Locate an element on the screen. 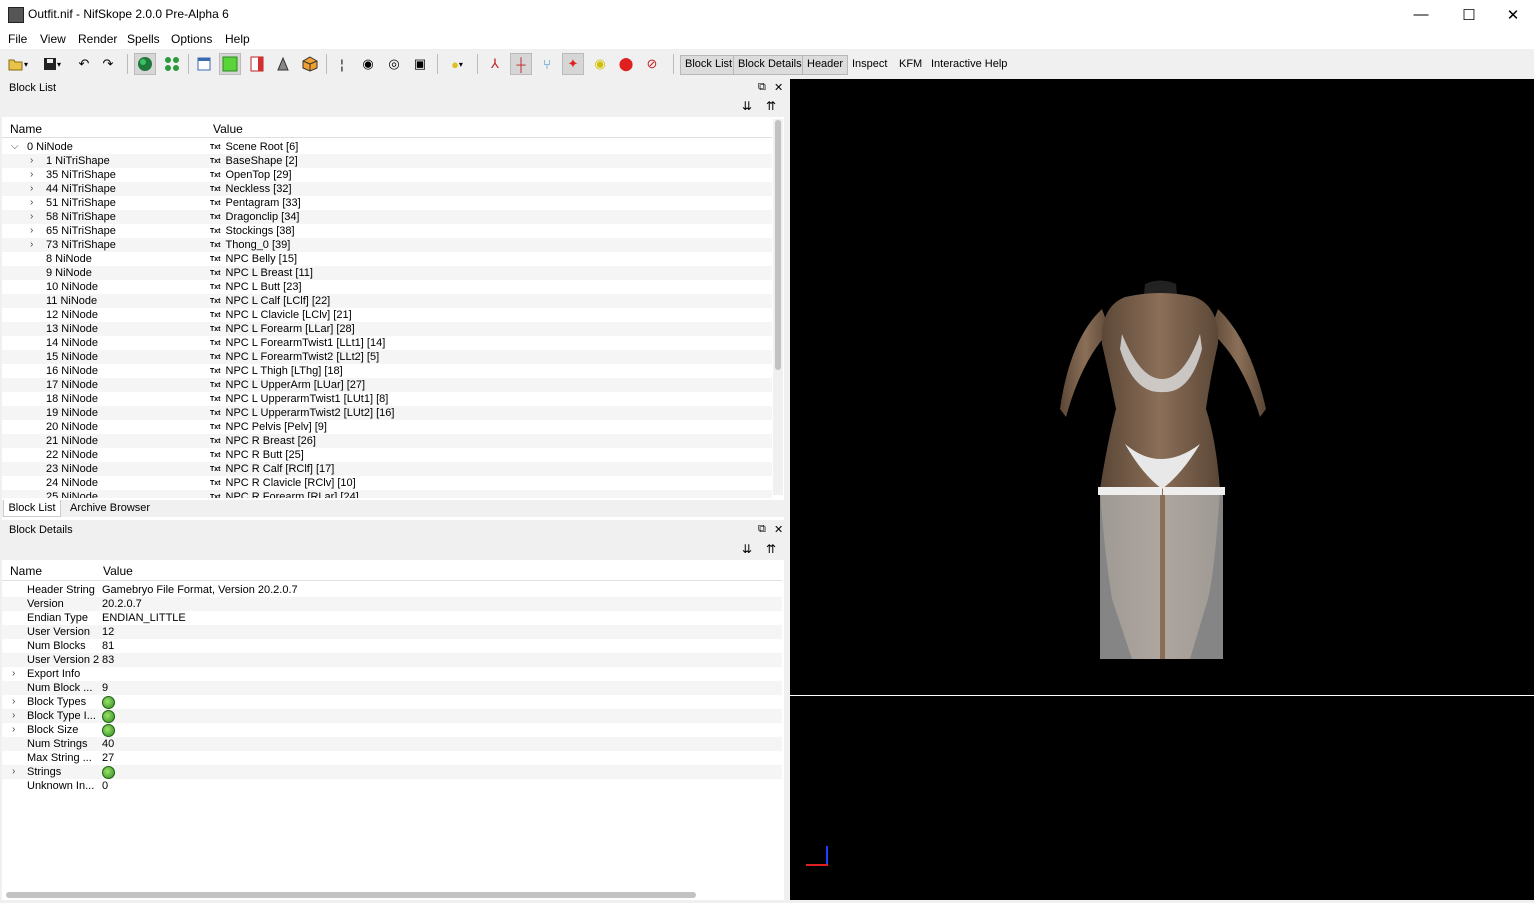  save-icon: ▾ is located at coordinates (52, 64).